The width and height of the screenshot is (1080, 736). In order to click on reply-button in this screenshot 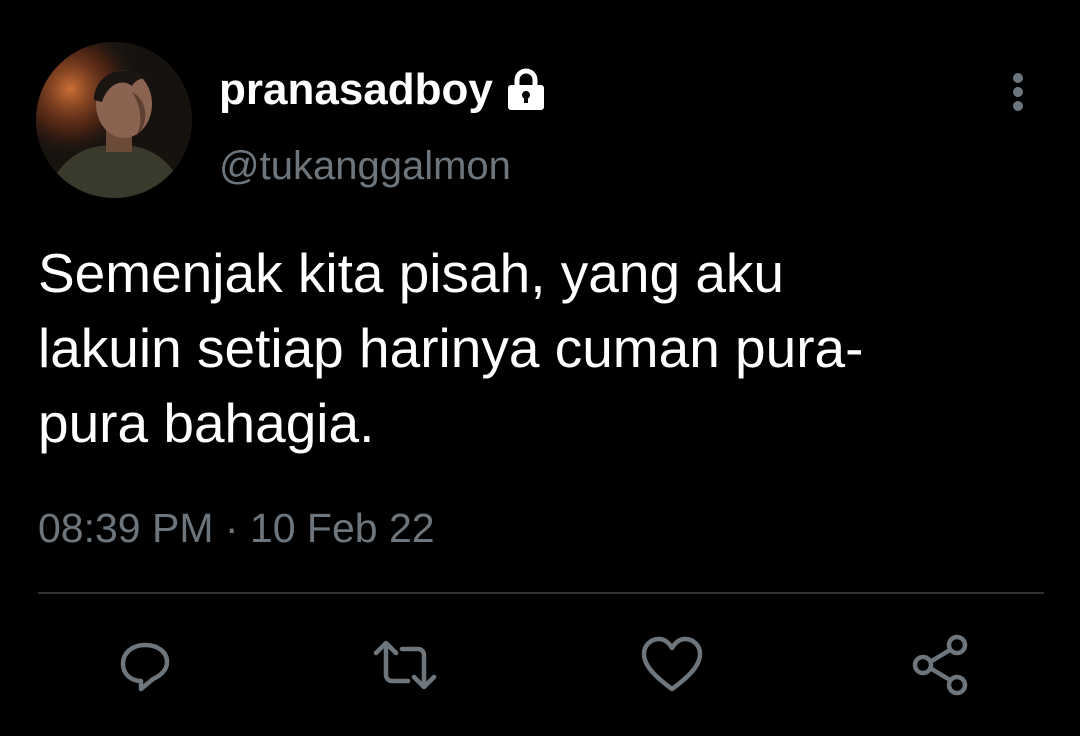, I will do `click(145, 665)`.